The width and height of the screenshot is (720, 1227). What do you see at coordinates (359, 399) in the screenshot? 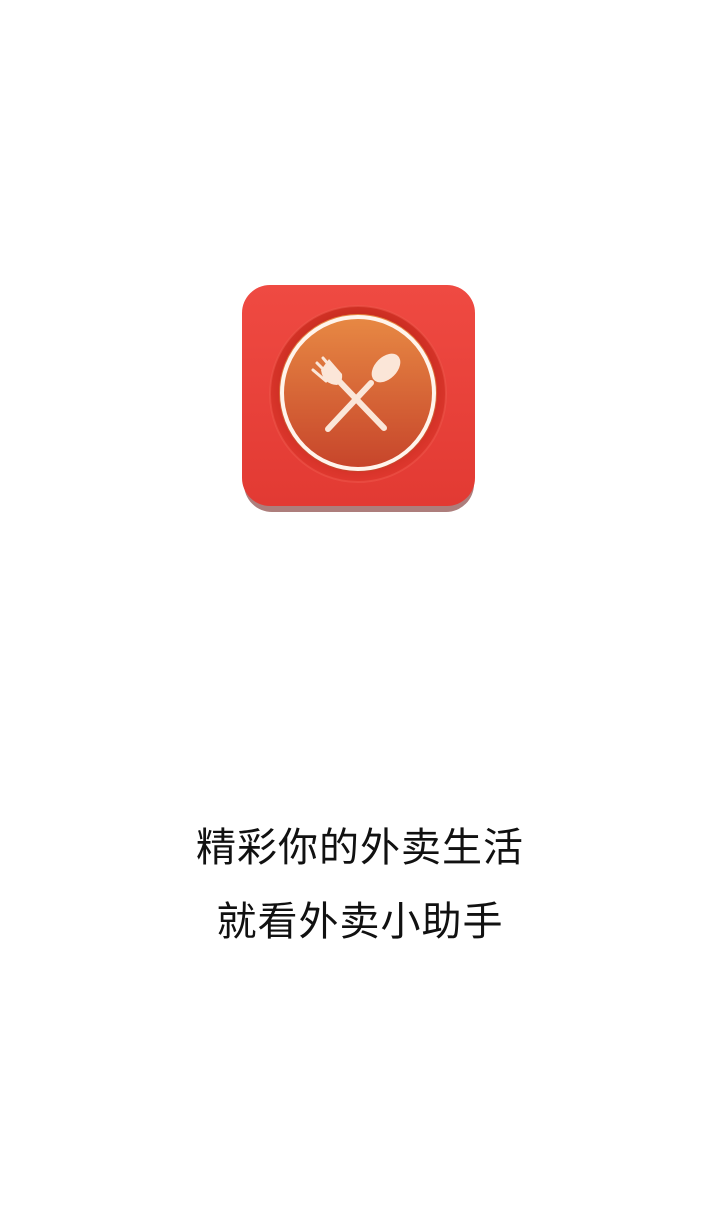
I see `app-logo-icon` at bounding box center [359, 399].